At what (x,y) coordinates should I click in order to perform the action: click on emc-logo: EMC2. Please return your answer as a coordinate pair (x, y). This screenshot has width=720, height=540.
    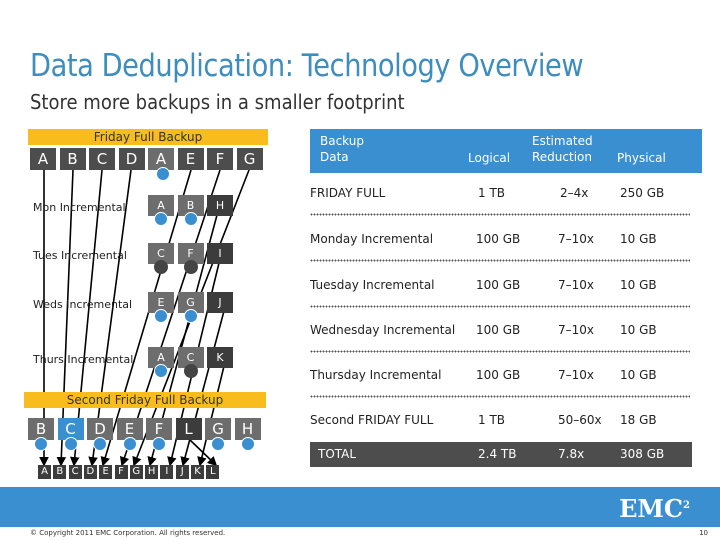
    Looking at the image, I should click on (654, 508).